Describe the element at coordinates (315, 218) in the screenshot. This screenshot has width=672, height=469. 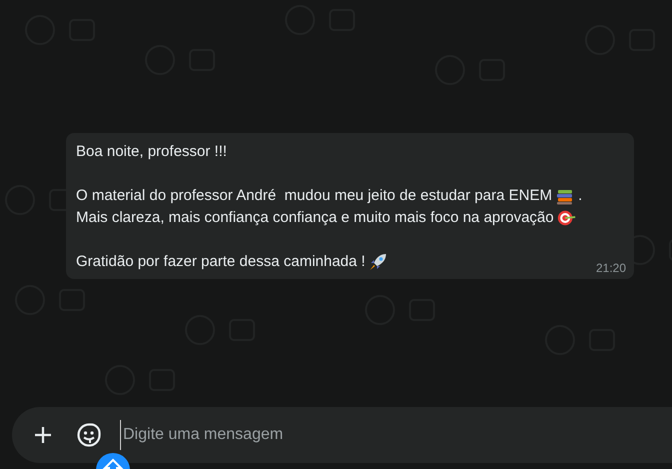
I see `message-text: Mais clareza, mais confiança confiança e muito mais foco na aprovação` at that location.